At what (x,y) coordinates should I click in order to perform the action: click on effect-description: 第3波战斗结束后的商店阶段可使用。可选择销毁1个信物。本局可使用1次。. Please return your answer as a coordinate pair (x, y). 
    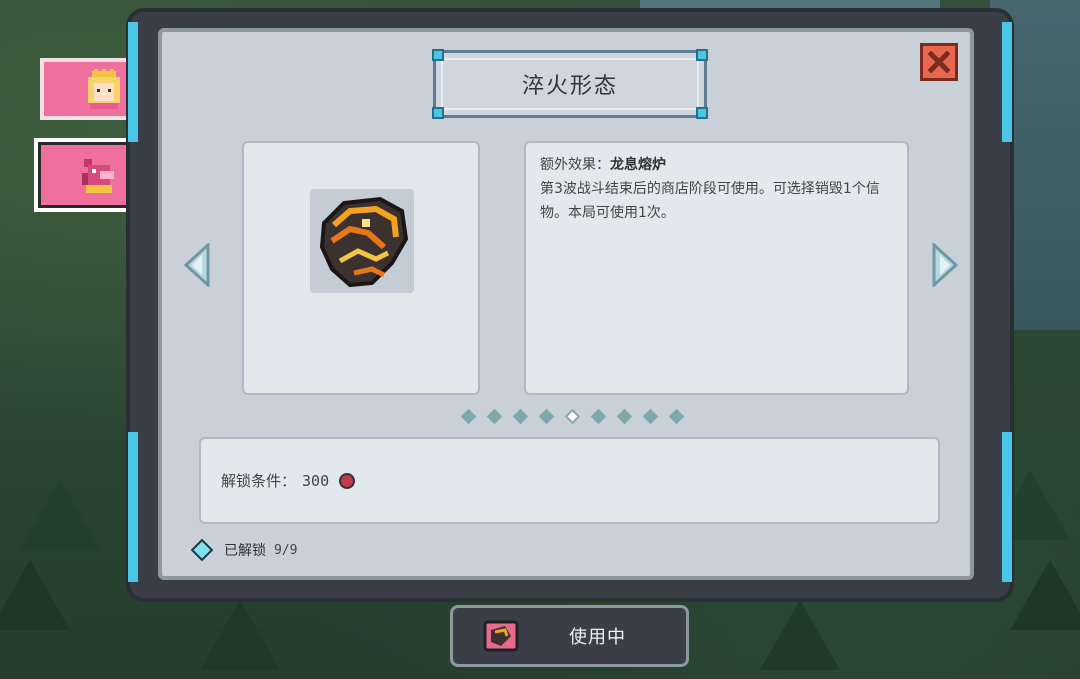
    Looking at the image, I should click on (710, 201).